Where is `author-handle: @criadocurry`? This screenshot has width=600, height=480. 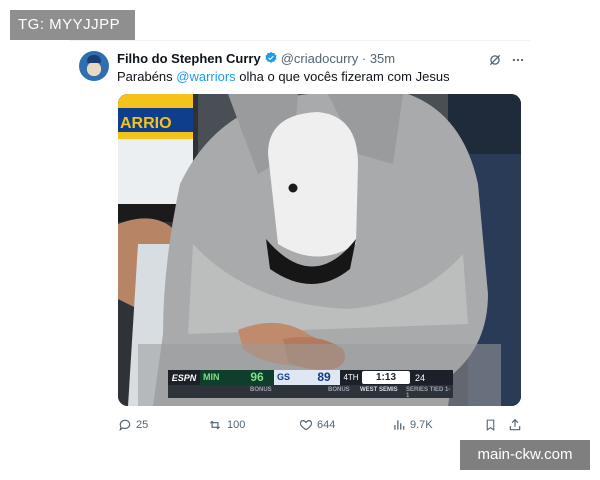
author-handle: @criadocurry is located at coordinates (320, 58).